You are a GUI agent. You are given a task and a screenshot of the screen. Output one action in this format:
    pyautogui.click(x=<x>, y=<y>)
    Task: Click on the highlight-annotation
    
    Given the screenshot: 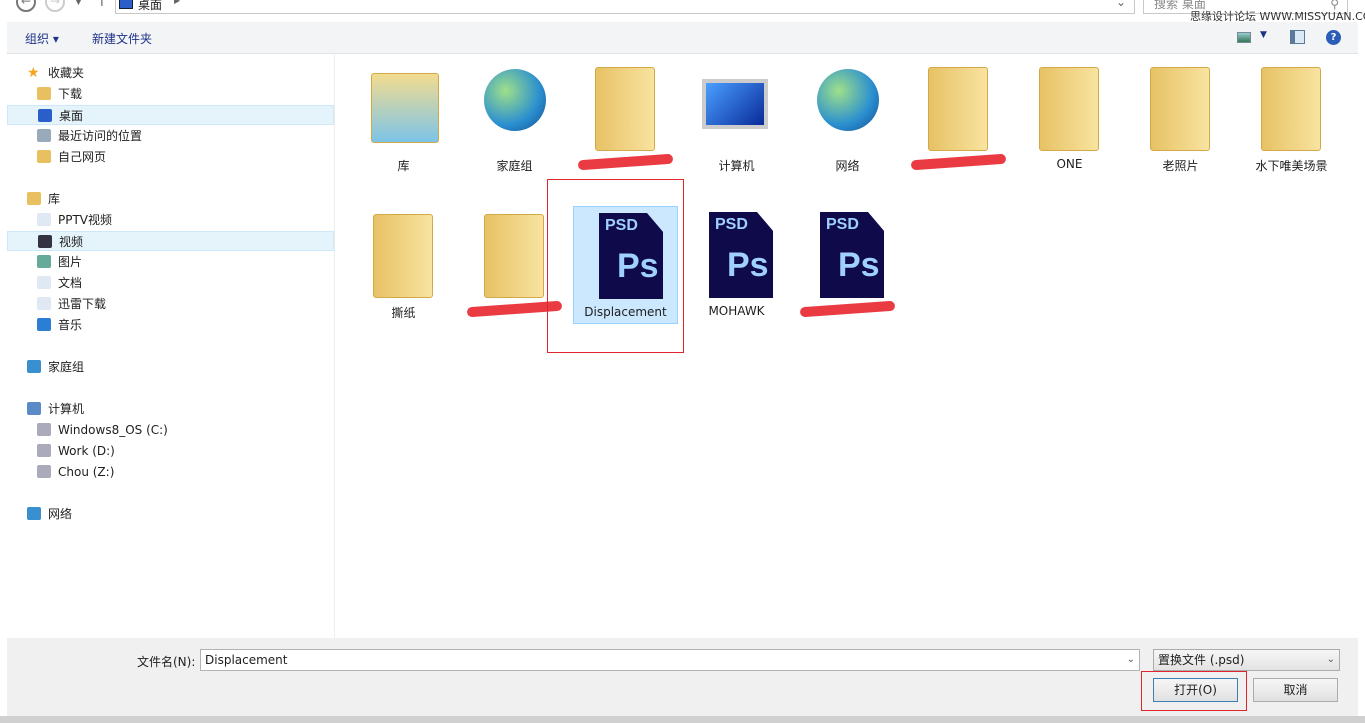 What is the action you would take?
    pyautogui.click(x=615, y=266)
    